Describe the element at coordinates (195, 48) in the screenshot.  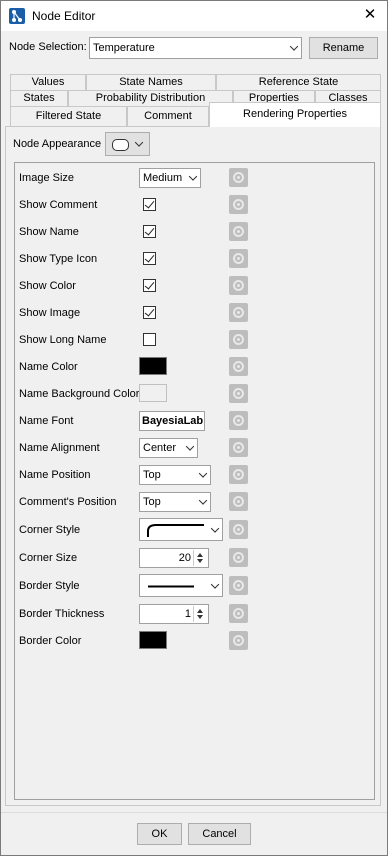
I see `node-selection-combo: Temperature` at that location.